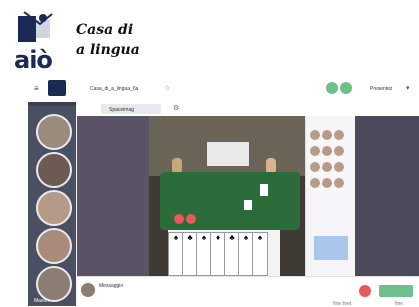  What do you see at coordinates (399, 304) in the screenshot?
I see `status-text-right: fine` at bounding box center [399, 304].